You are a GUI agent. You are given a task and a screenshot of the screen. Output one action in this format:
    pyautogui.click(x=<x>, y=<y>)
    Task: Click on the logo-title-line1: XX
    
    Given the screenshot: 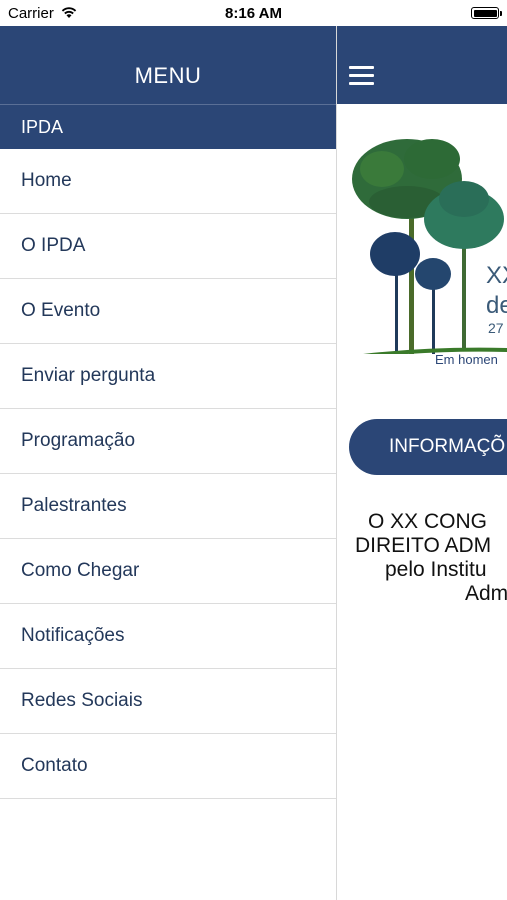 What is the action you would take?
    pyautogui.click(x=496, y=275)
    